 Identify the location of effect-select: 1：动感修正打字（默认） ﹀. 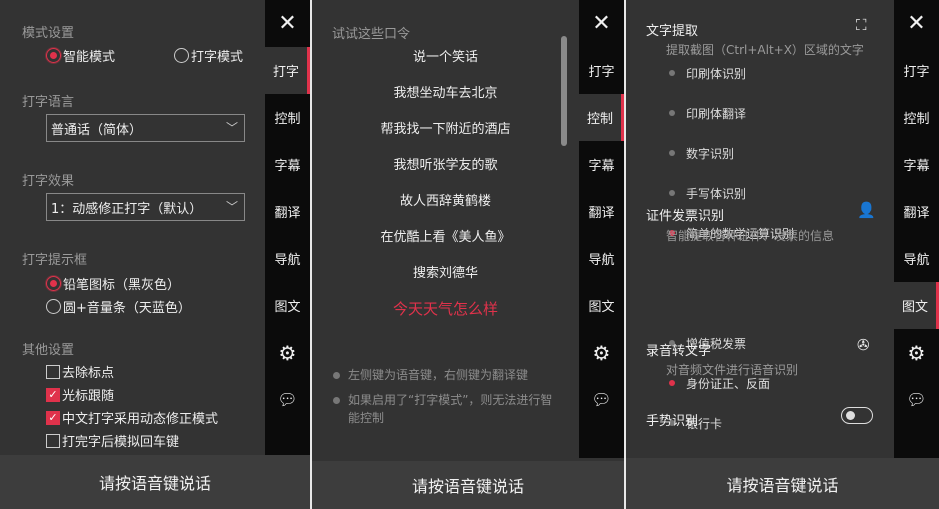
(145, 207).